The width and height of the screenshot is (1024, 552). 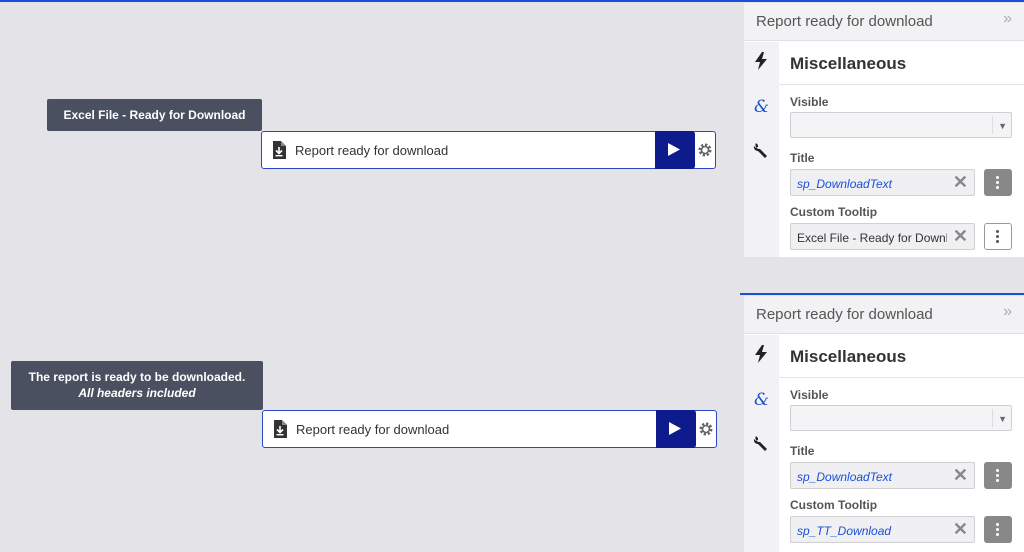 I want to click on download-control-1: Report ready for download, so click(x=488, y=150).